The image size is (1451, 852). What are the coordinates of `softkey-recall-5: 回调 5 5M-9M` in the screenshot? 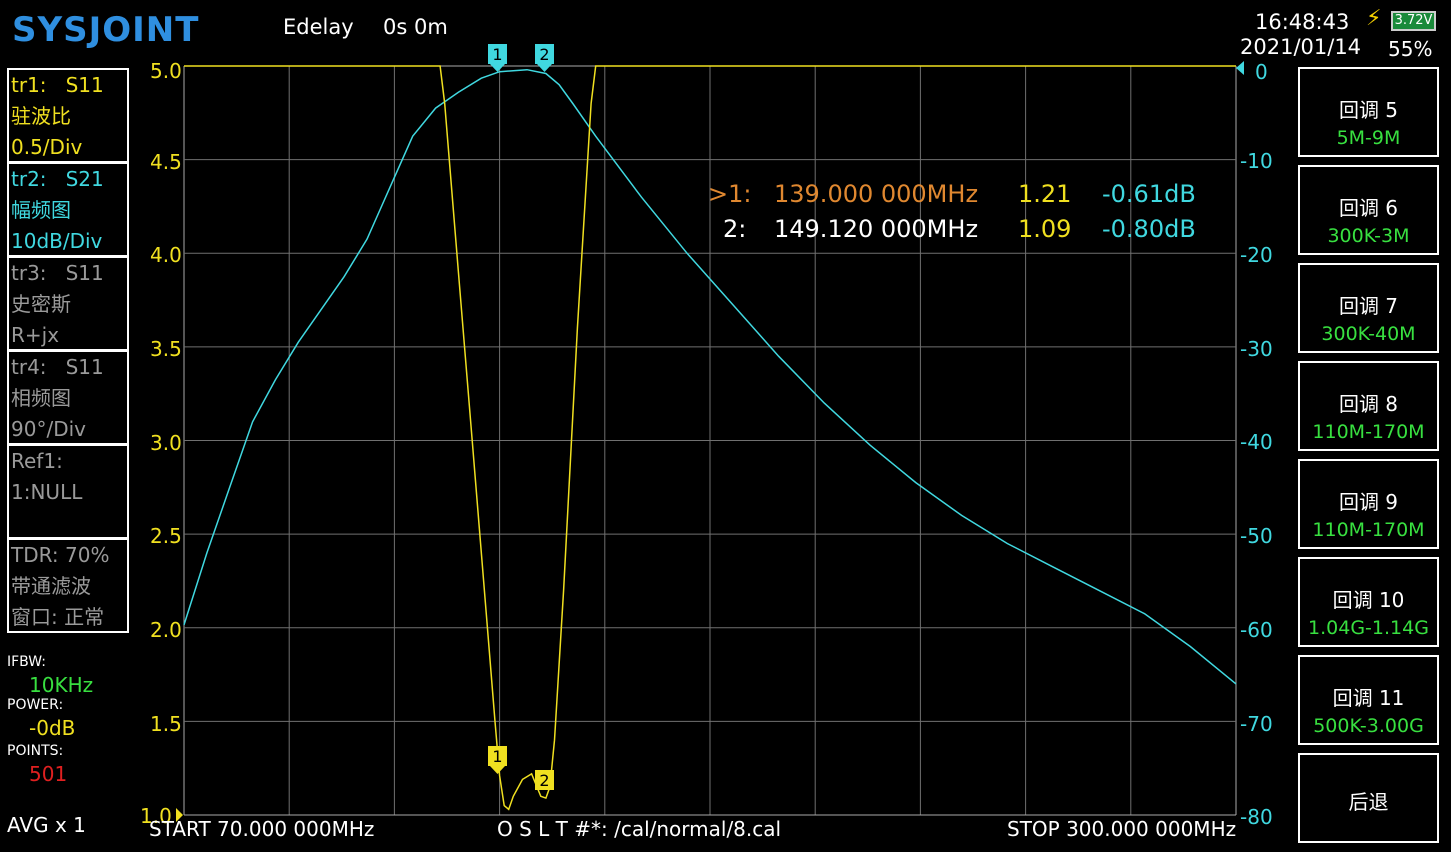 It's located at (1368, 112).